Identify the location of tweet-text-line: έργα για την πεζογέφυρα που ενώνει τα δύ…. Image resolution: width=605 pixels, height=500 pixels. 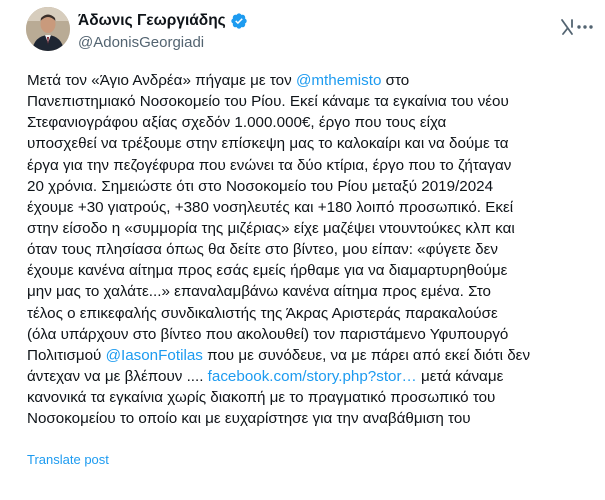
(307, 165).